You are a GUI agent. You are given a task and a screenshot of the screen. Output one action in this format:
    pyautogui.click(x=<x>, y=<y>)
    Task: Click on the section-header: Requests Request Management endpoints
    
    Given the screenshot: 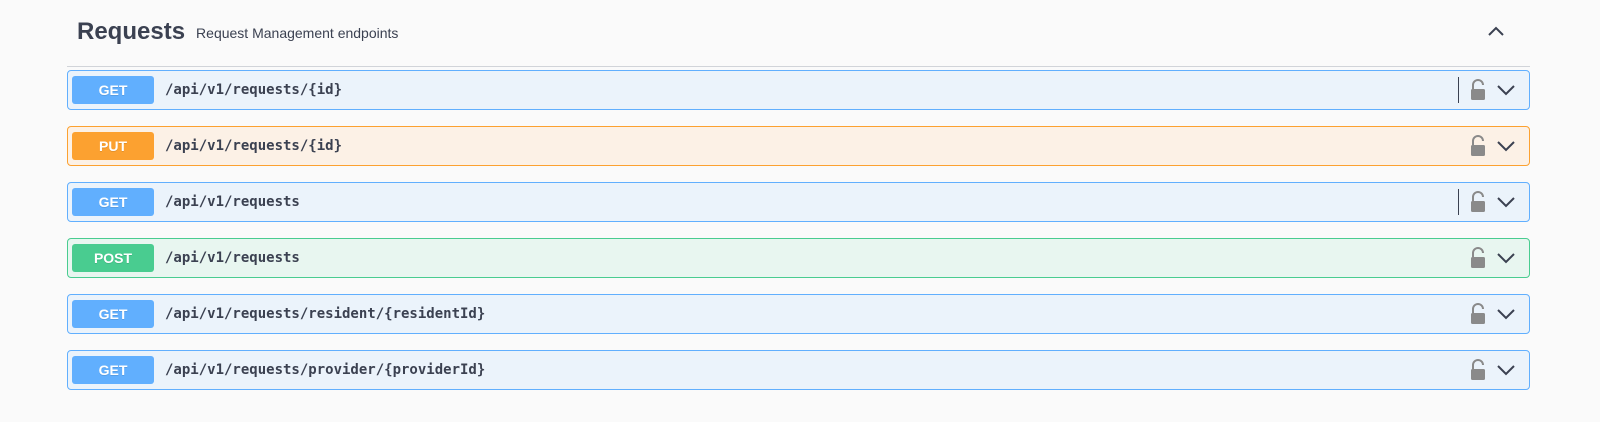 What is the action you would take?
    pyautogui.click(x=798, y=33)
    